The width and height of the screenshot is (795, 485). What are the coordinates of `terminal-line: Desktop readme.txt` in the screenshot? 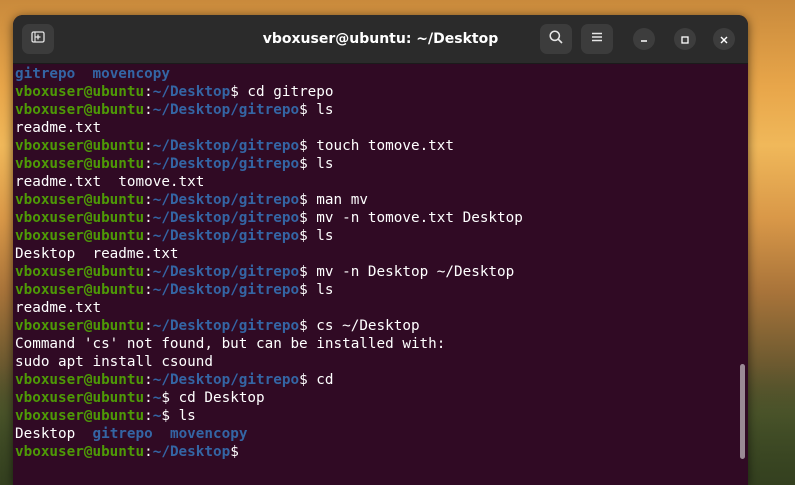 It's located at (374, 254).